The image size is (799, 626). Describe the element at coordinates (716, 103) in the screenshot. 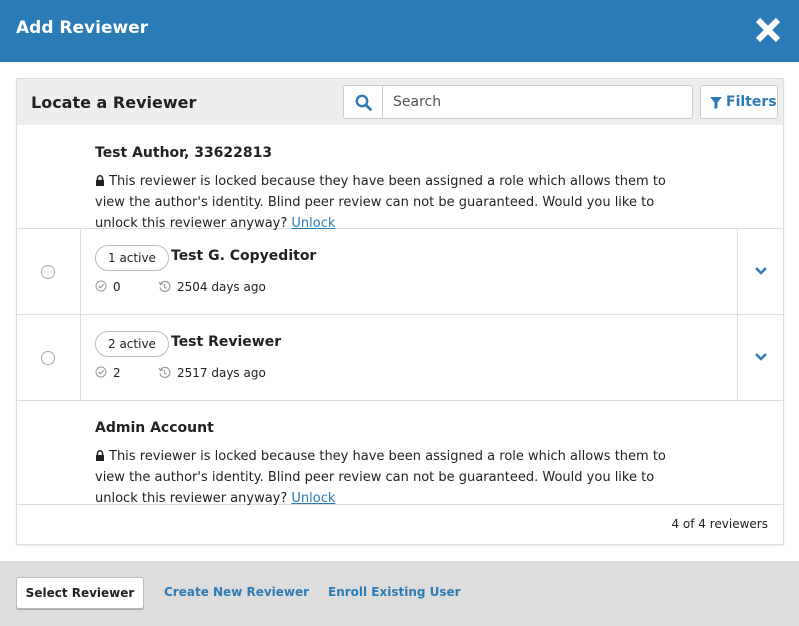

I see `filter-icon` at that location.